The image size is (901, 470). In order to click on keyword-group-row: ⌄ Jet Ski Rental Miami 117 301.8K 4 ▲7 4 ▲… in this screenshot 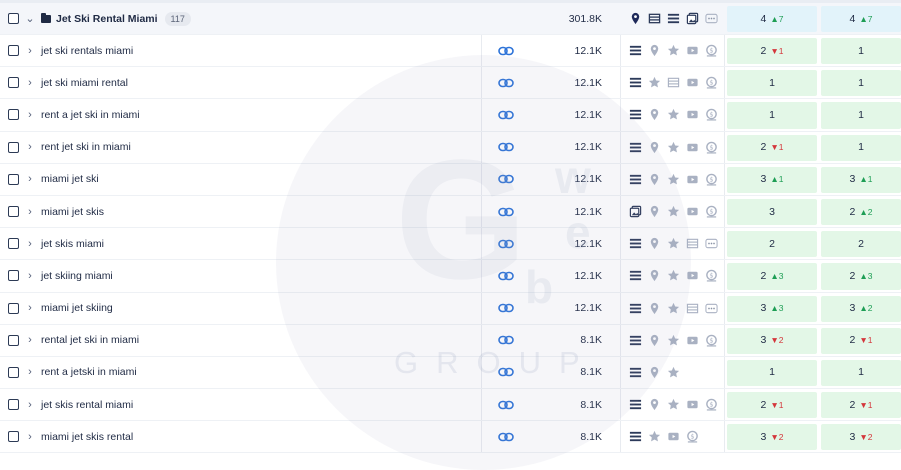, I will do `click(450, 19)`.